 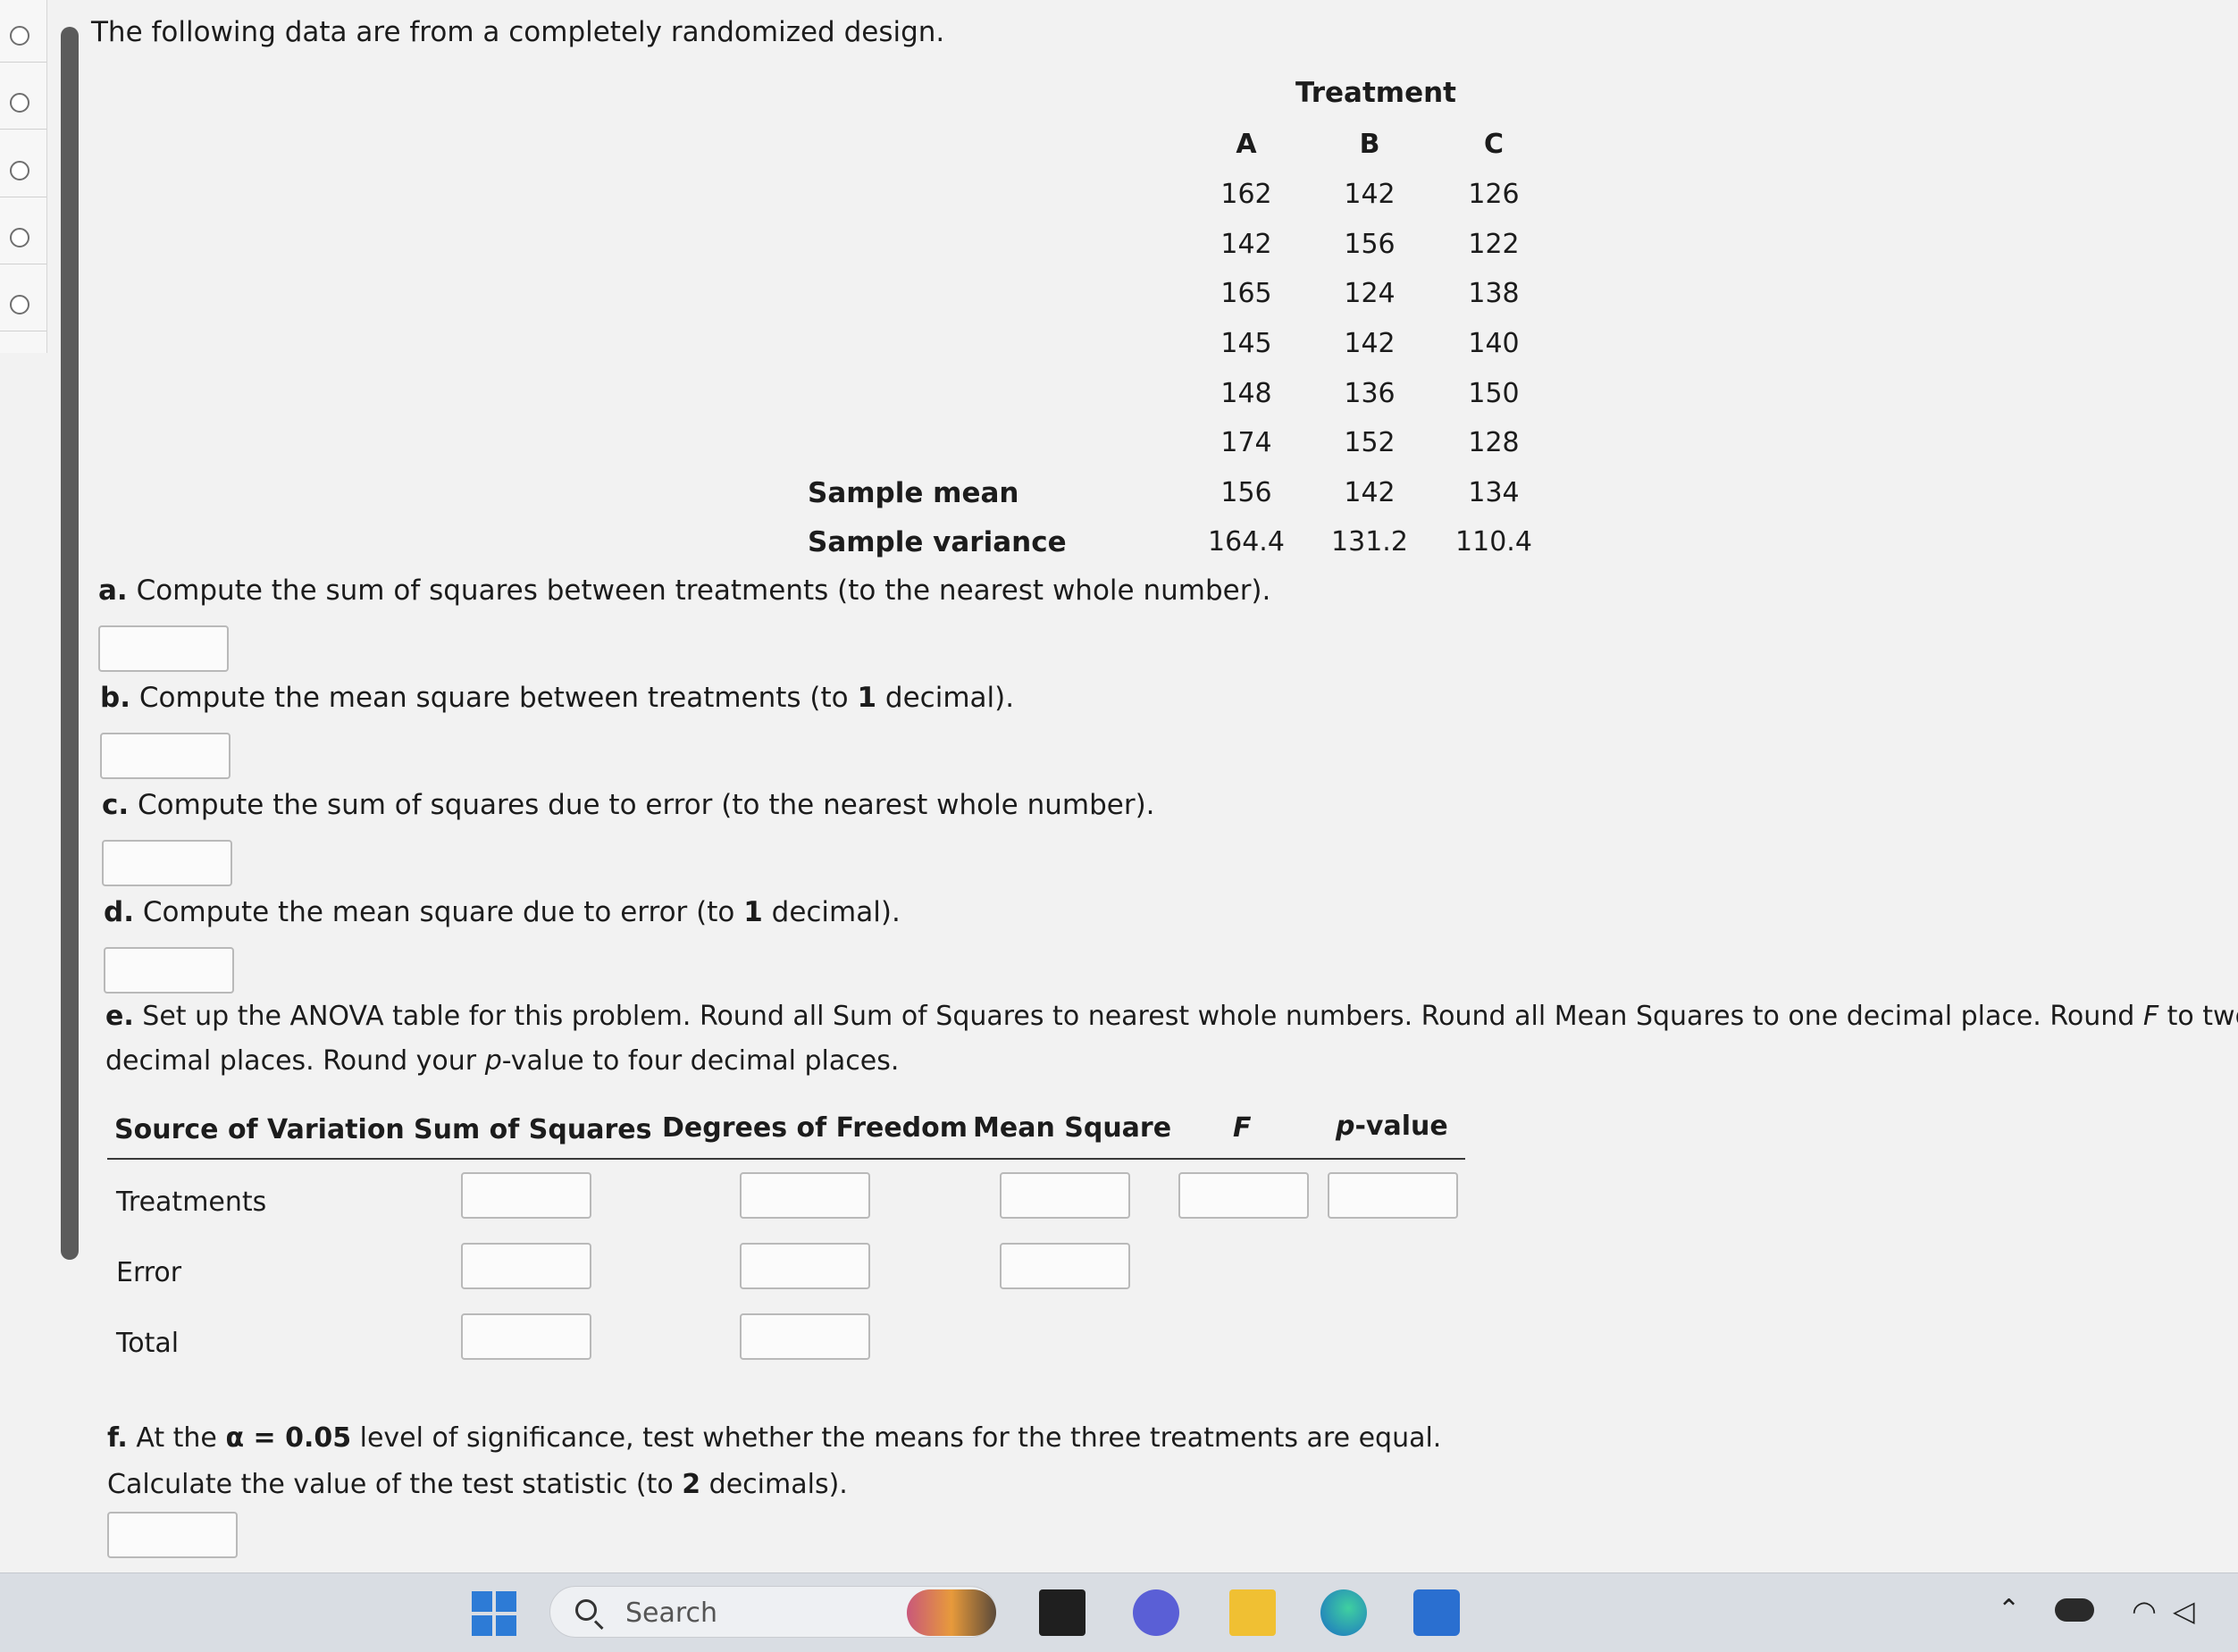 I want to click on windows-taskbar: Search ⌃ ◠ ◁, so click(x=1119, y=1612).